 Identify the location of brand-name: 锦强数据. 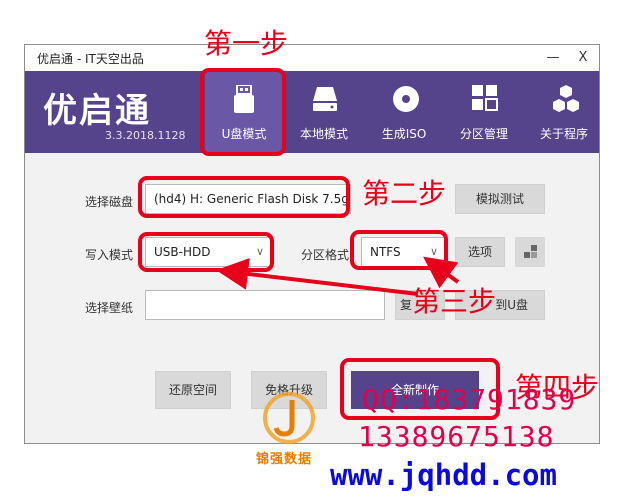
(284, 459).